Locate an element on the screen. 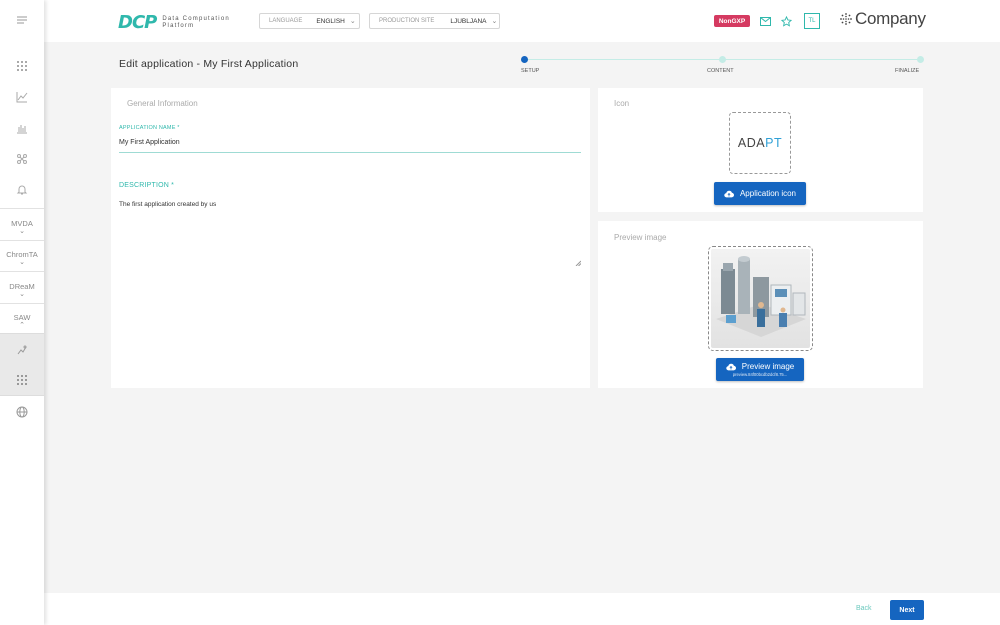 This screenshot has height=625, width=1000. icon-card-title: Icon is located at coordinates (622, 103).